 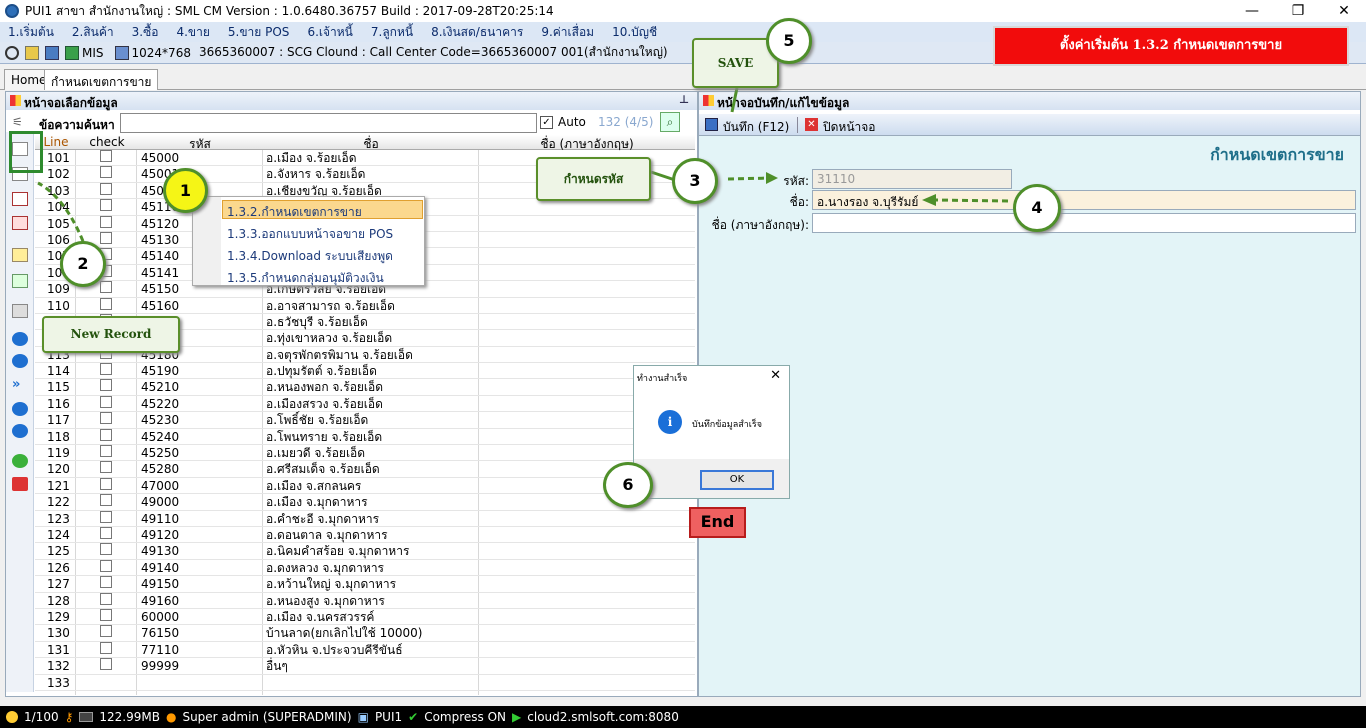 What do you see at coordinates (365, 469) in the screenshot?
I see `table-row: 120 45280 อ.ศรีสมเด็จ จ.ร้อยเอ็ด` at bounding box center [365, 469].